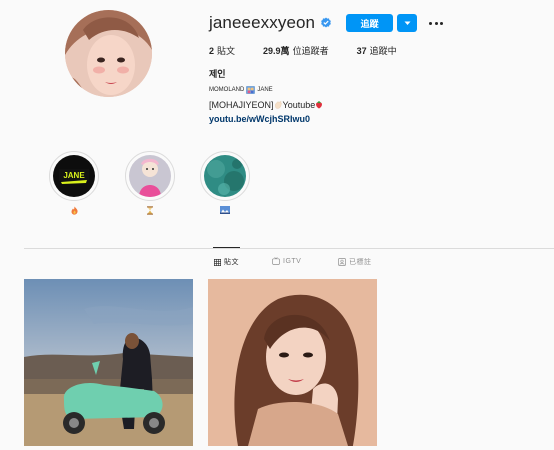  I want to click on bio-line-1: MOMOLAND JANE, so click(241, 90).